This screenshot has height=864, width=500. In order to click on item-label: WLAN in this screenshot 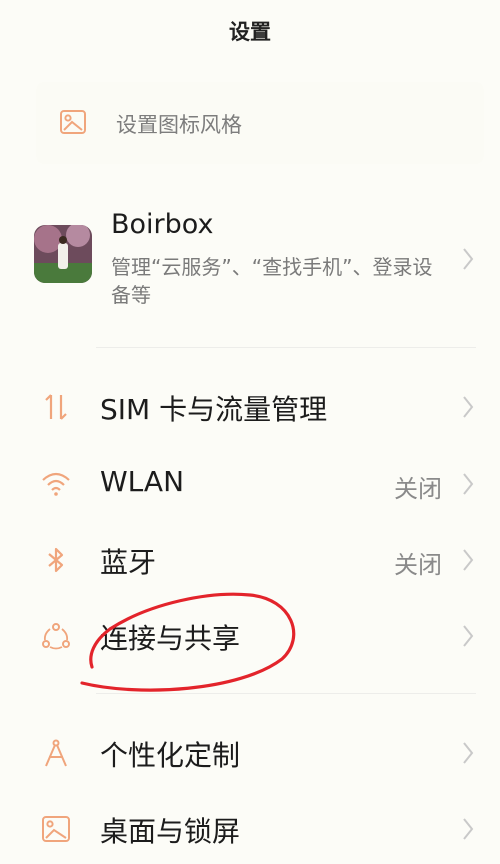, I will do `click(142, 481)`.